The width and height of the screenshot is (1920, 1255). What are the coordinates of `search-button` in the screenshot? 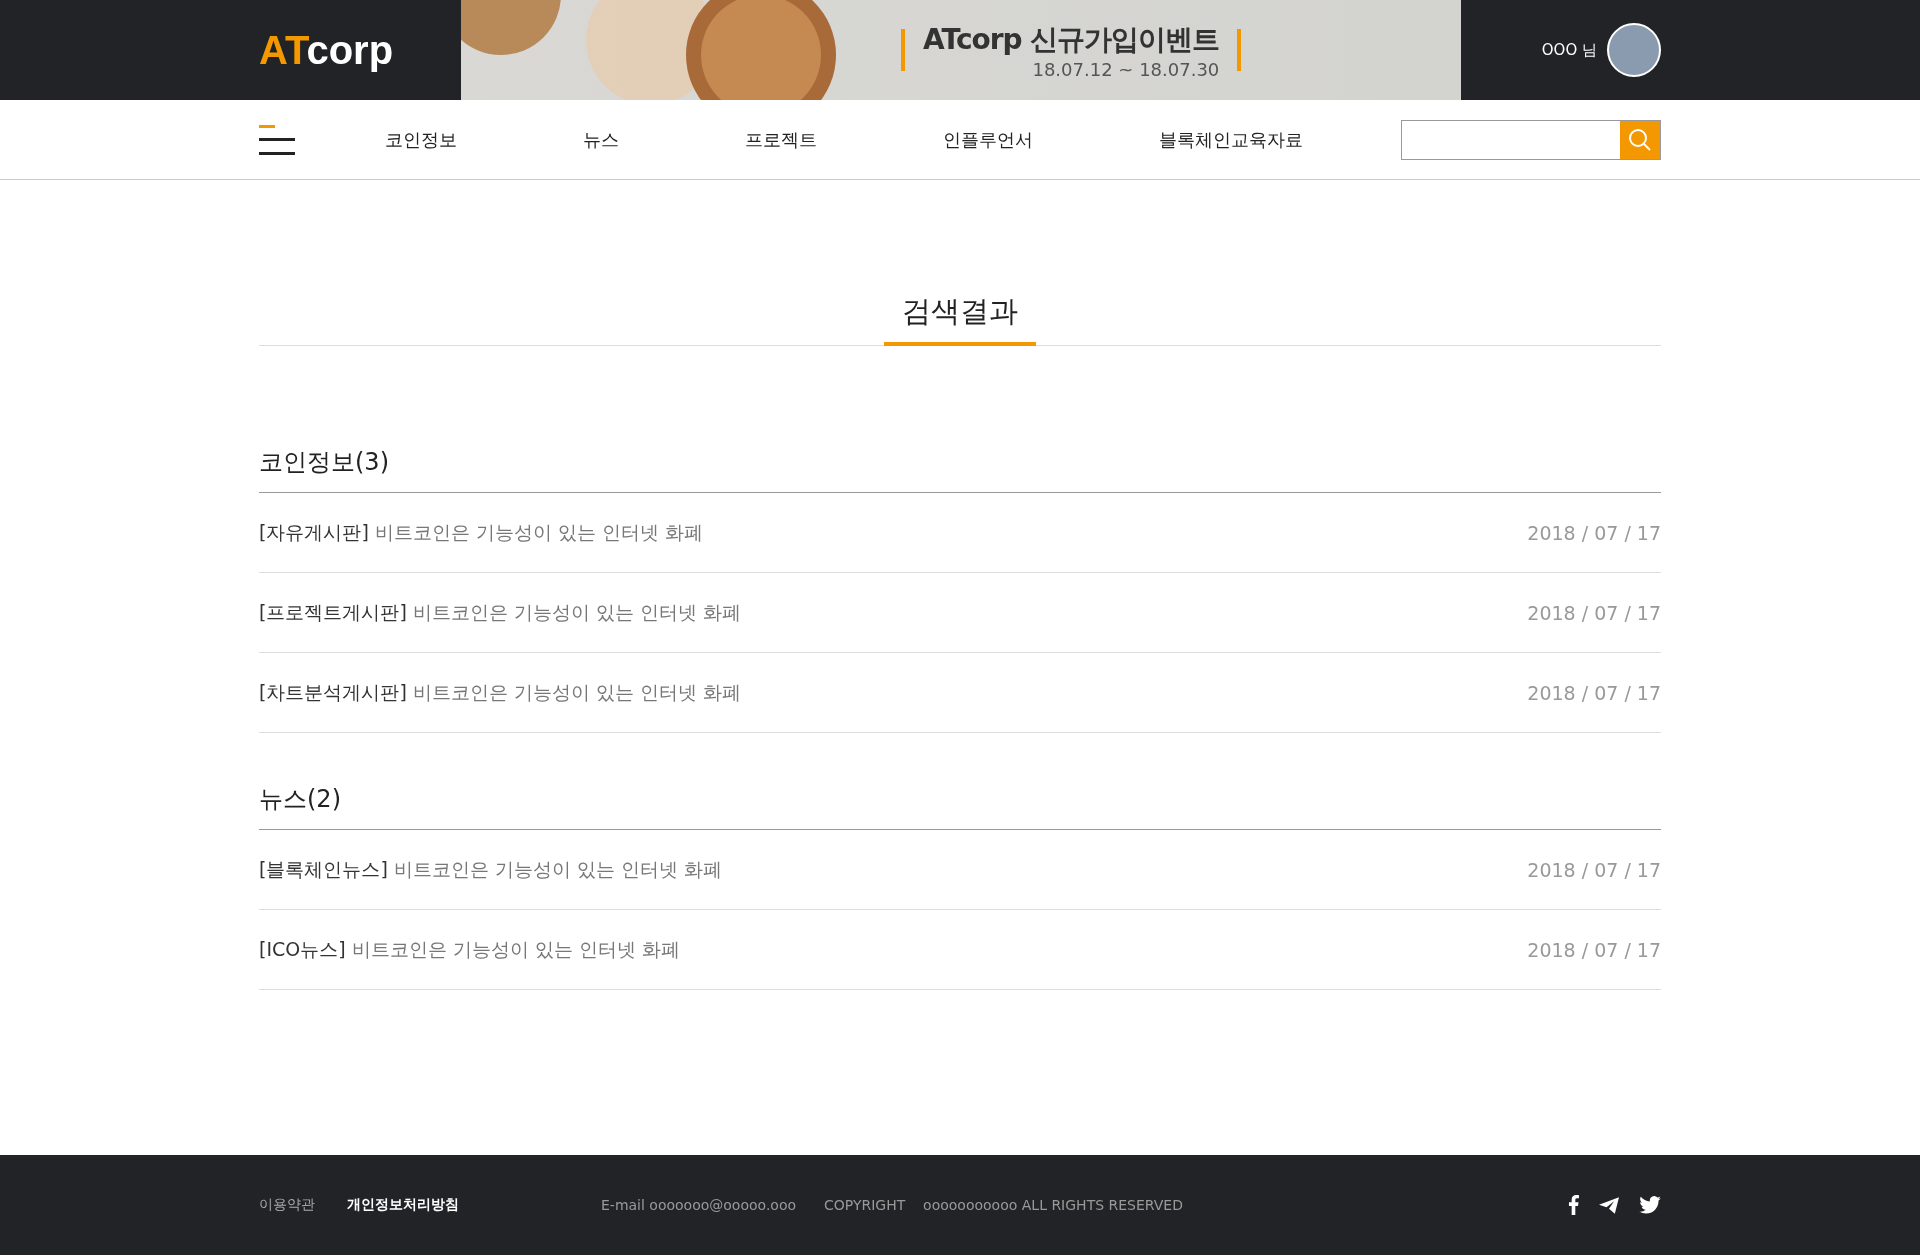 It's located at (1640, 139).